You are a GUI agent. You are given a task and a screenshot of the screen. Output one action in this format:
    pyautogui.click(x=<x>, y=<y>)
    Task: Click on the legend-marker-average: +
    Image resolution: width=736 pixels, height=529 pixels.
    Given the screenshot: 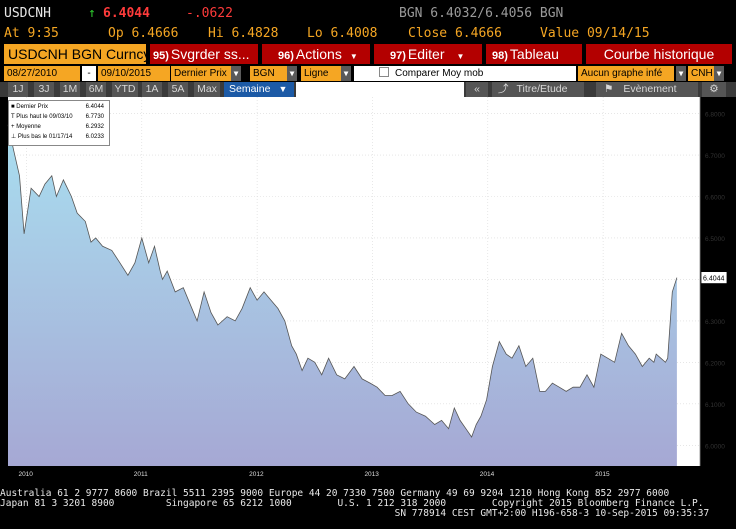 What is the action you would take?
    pyautogui.click(x=13, y=127)
    